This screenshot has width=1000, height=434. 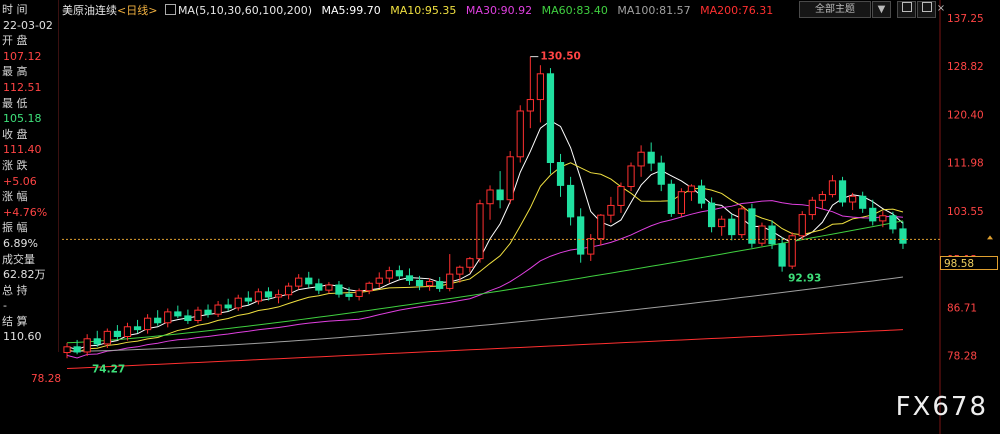 I want to click on theme-dropdown-caret: ▼, so click(x=881, y=9).